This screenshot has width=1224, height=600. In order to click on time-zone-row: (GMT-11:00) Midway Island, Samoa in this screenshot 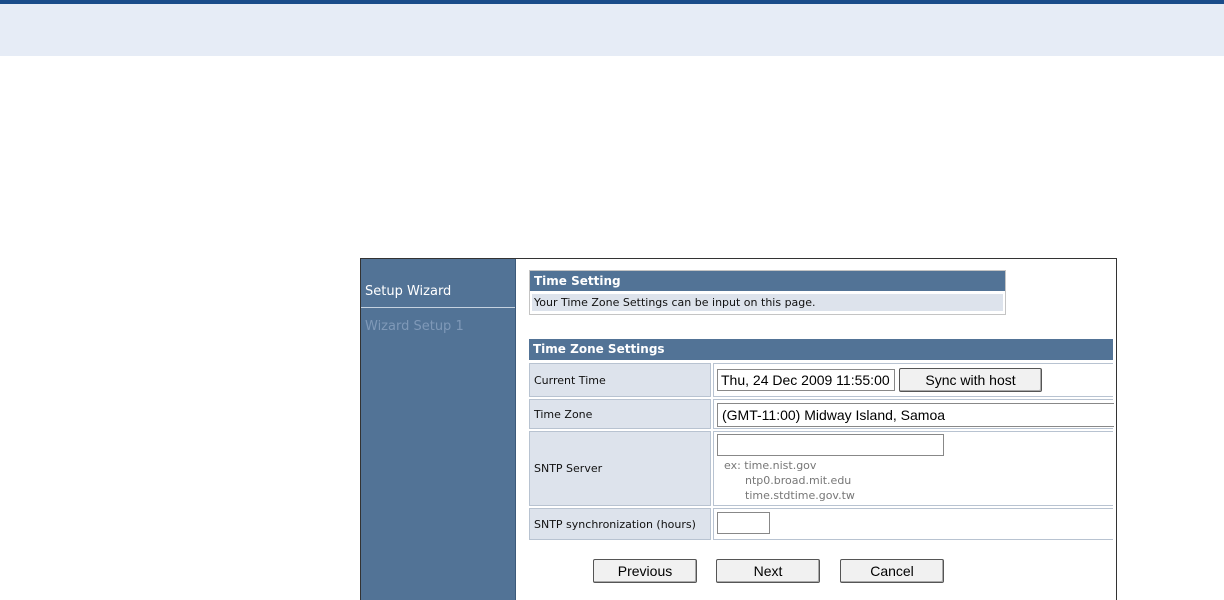, I will do `click(913, 414)`.